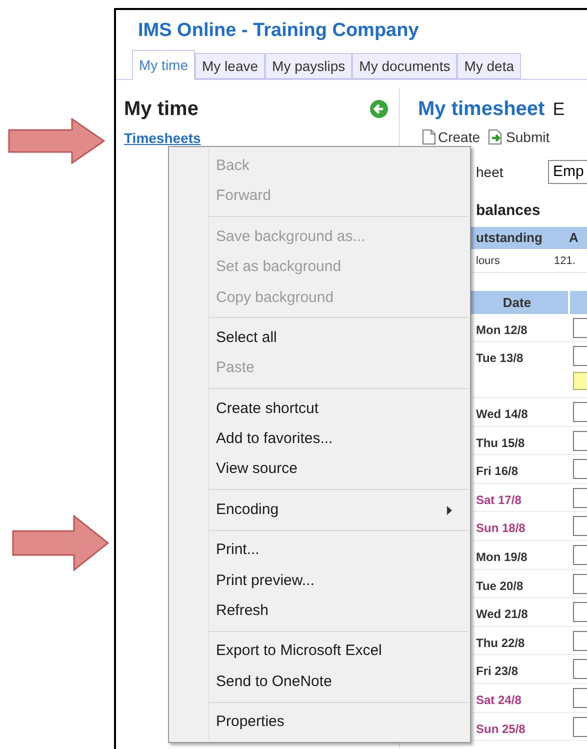 The height and width of the screenshot is (749, 587). Describe the element at coordinates (449, 510) in the screenshot. I see `submenu-arrow-icon` at that location.